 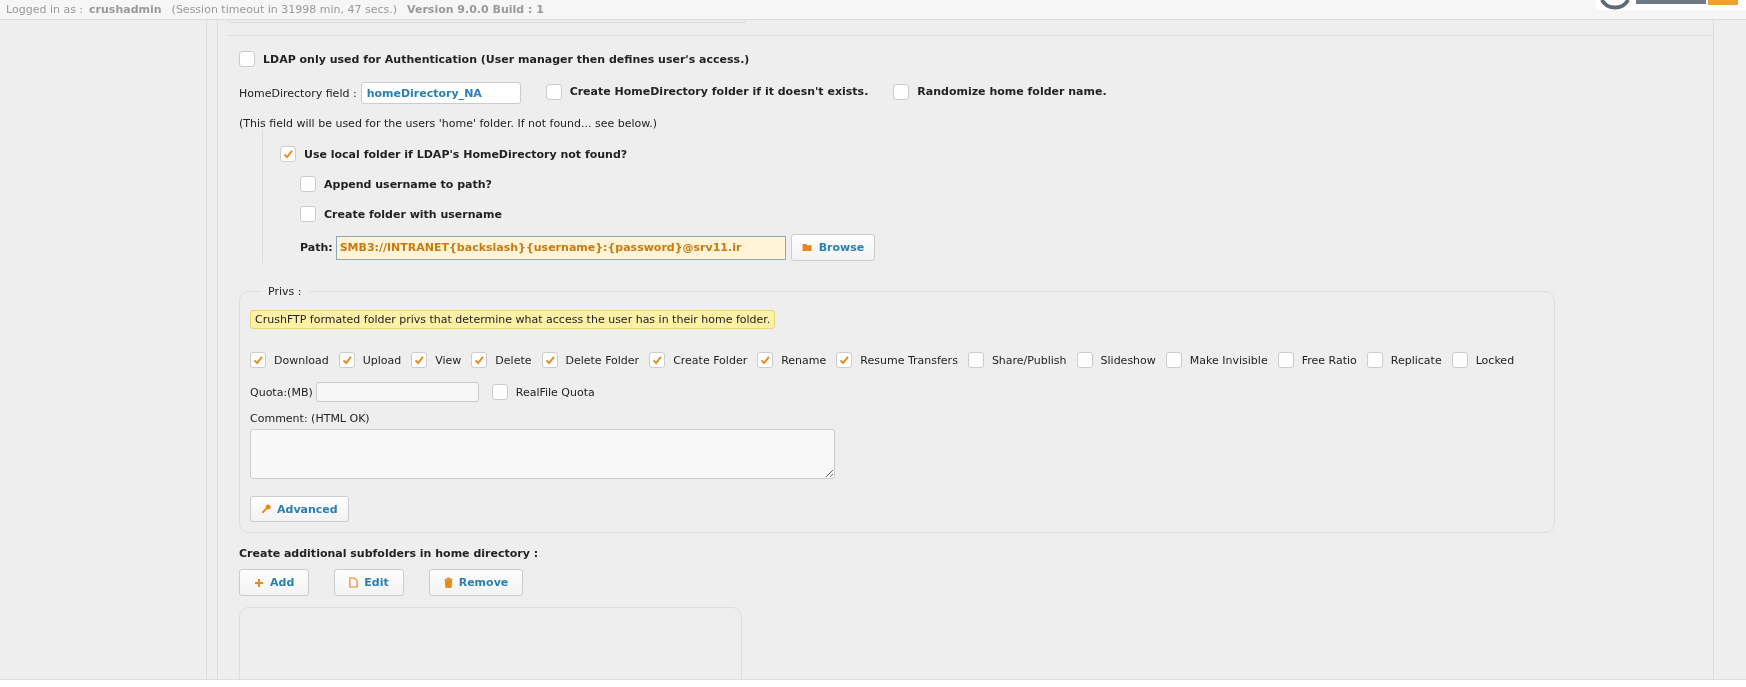 I want to click on quota-label: Quota:(MB), so click(x=281, y=392).